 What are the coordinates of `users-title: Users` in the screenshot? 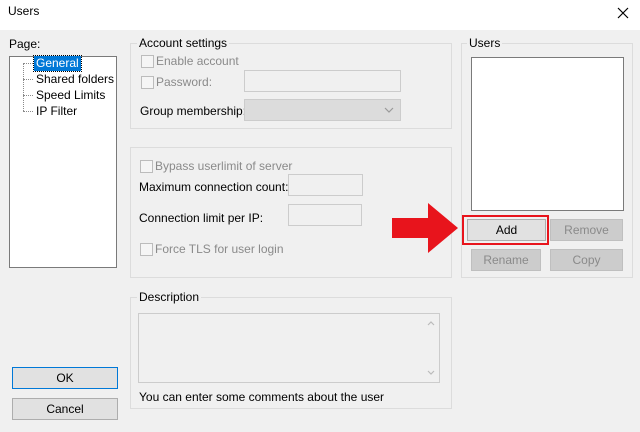 It's located at (485, 43).